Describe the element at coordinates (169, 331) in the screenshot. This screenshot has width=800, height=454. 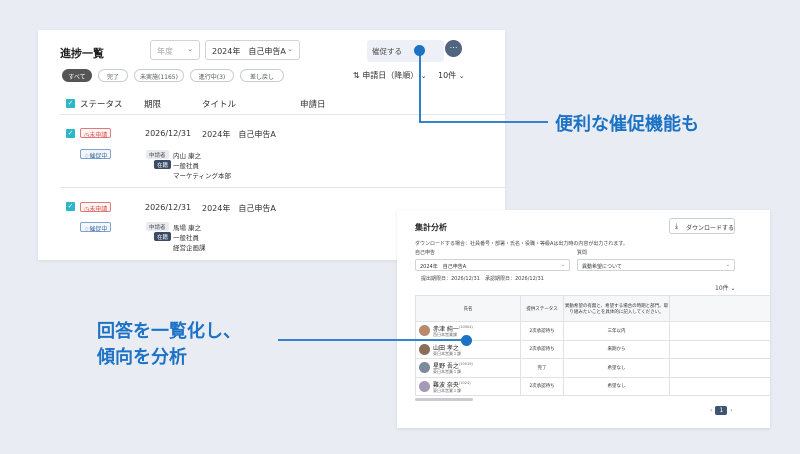
I see `callout-analyze-line1: 回答を一覧化し、` at that location.